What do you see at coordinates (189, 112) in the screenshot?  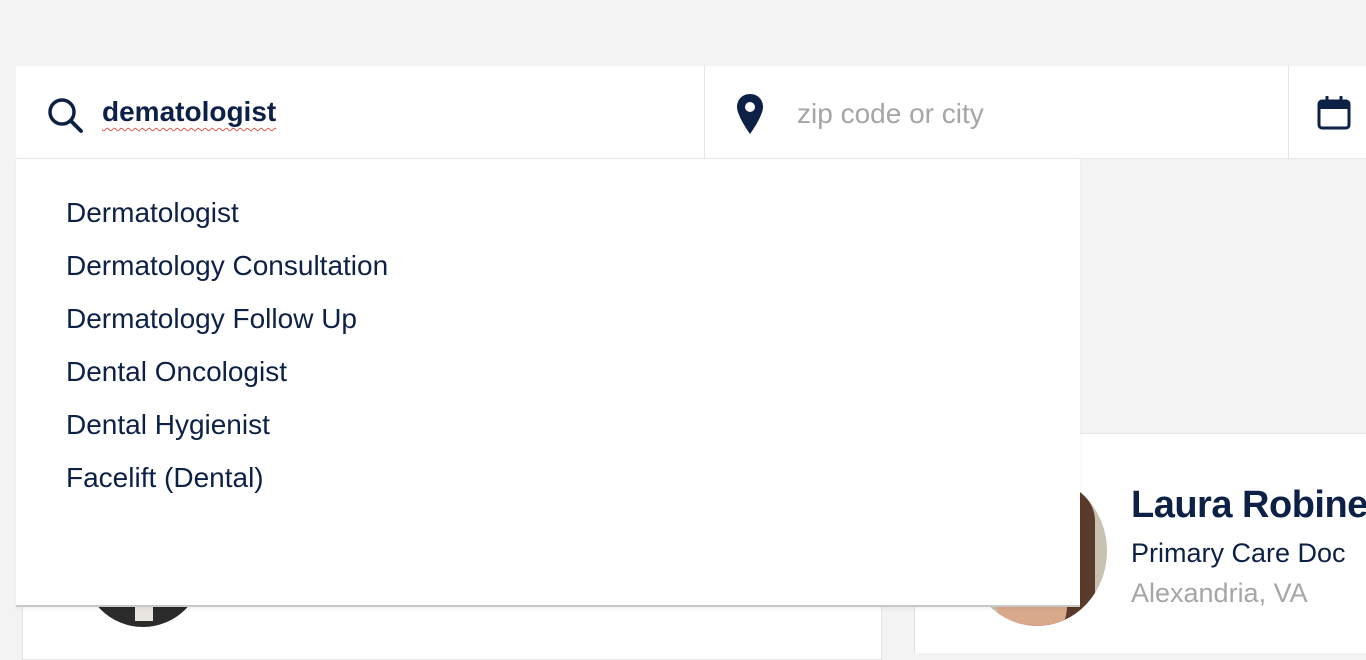 I see `search-input: dematologist` at bounding box center [189, 112].